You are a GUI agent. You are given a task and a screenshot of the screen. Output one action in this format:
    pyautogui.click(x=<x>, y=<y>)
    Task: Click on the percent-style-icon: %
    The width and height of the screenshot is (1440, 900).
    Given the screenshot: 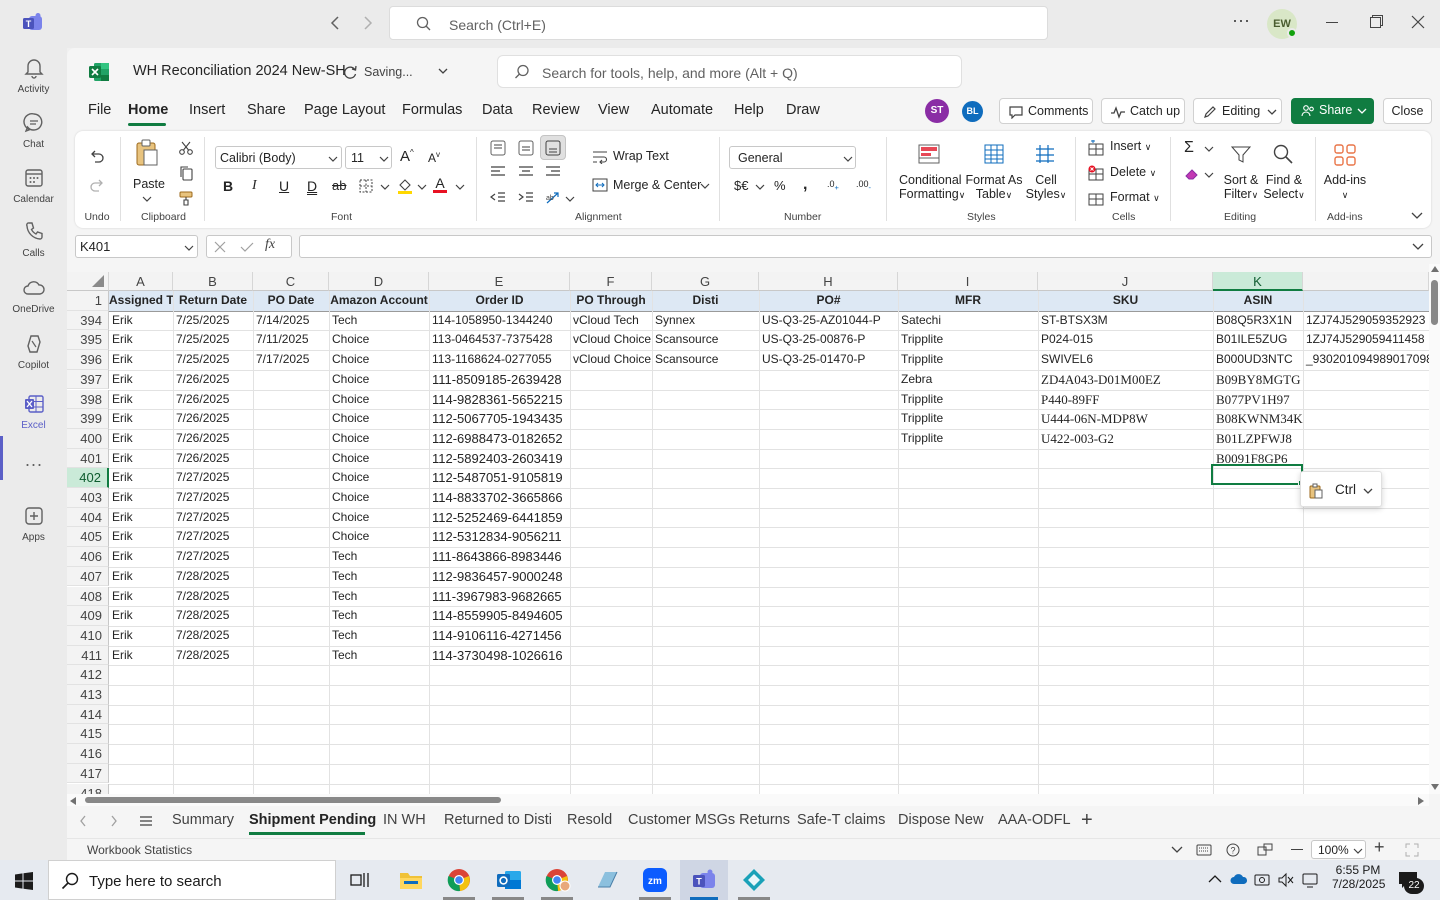 What is the action you would take?
    pyautogui.click(x=780, y=185)
    